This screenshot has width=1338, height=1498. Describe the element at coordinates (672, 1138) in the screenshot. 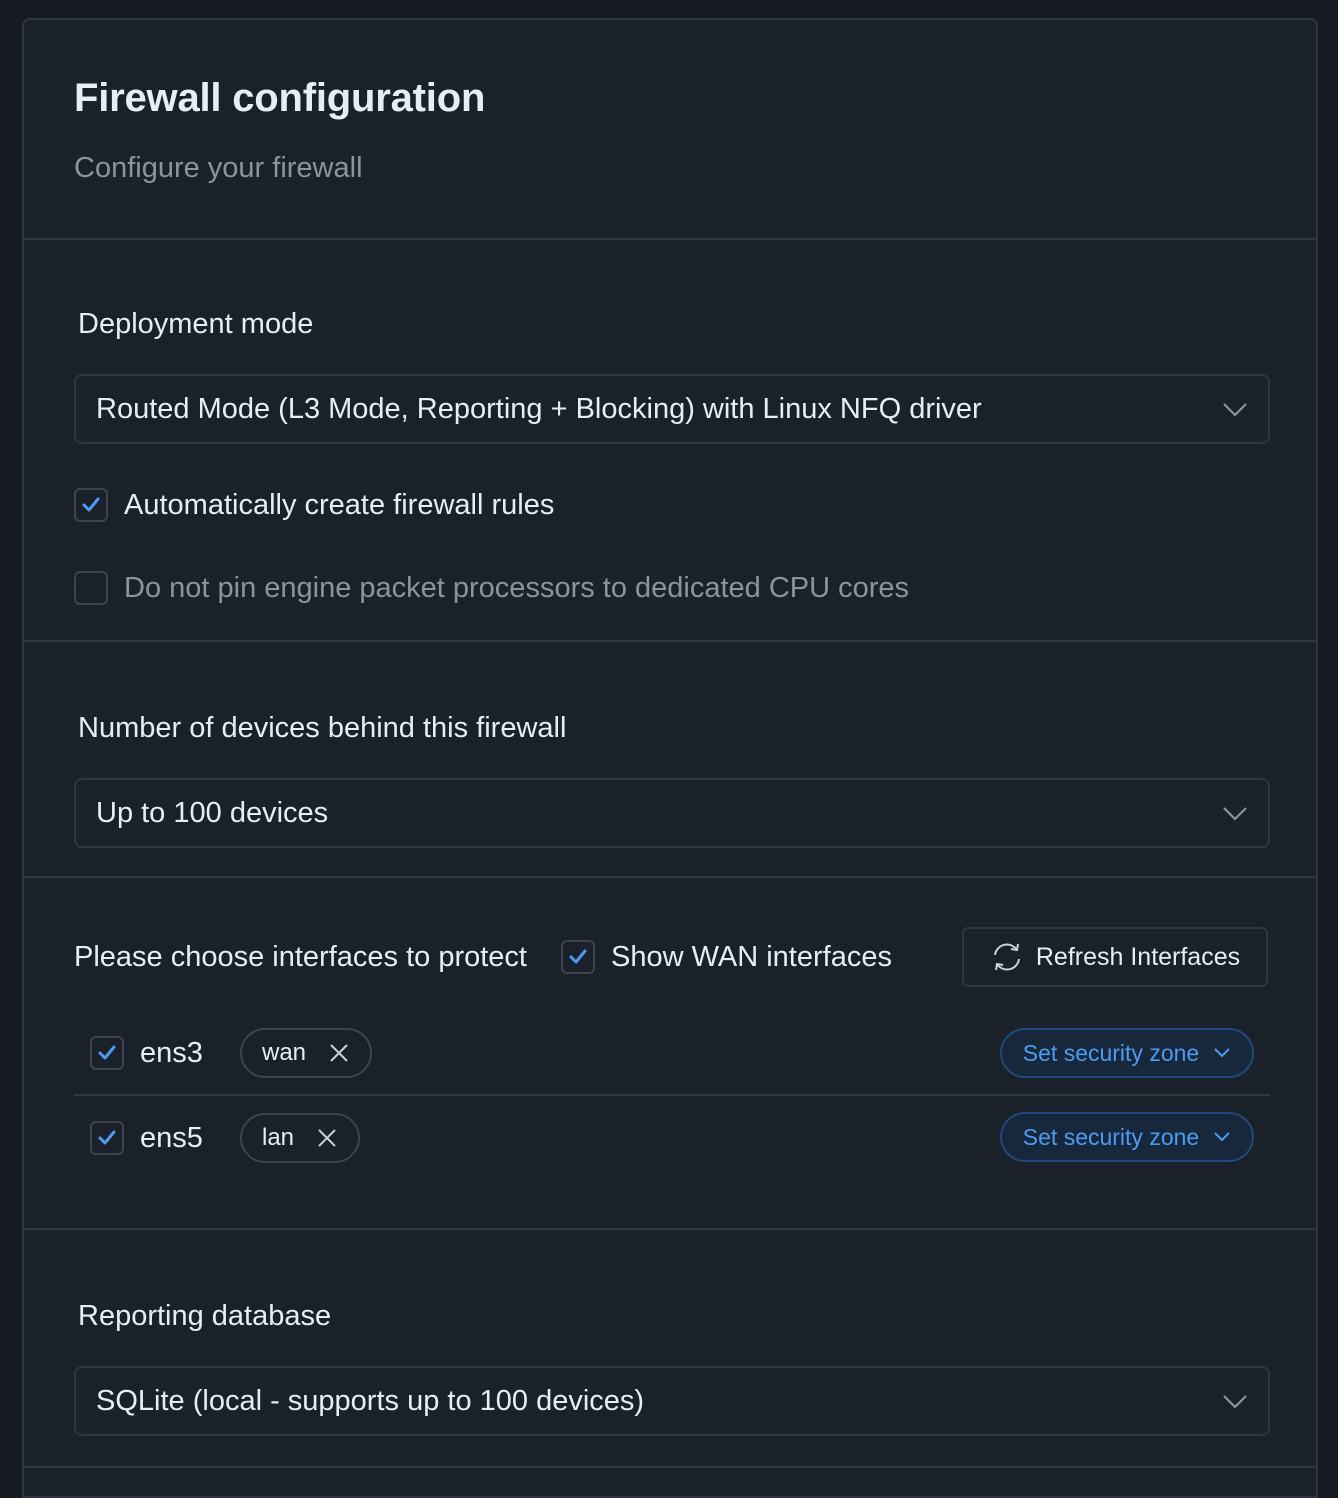

I see `interface-row: ens5 lan Set security zone` at that location.